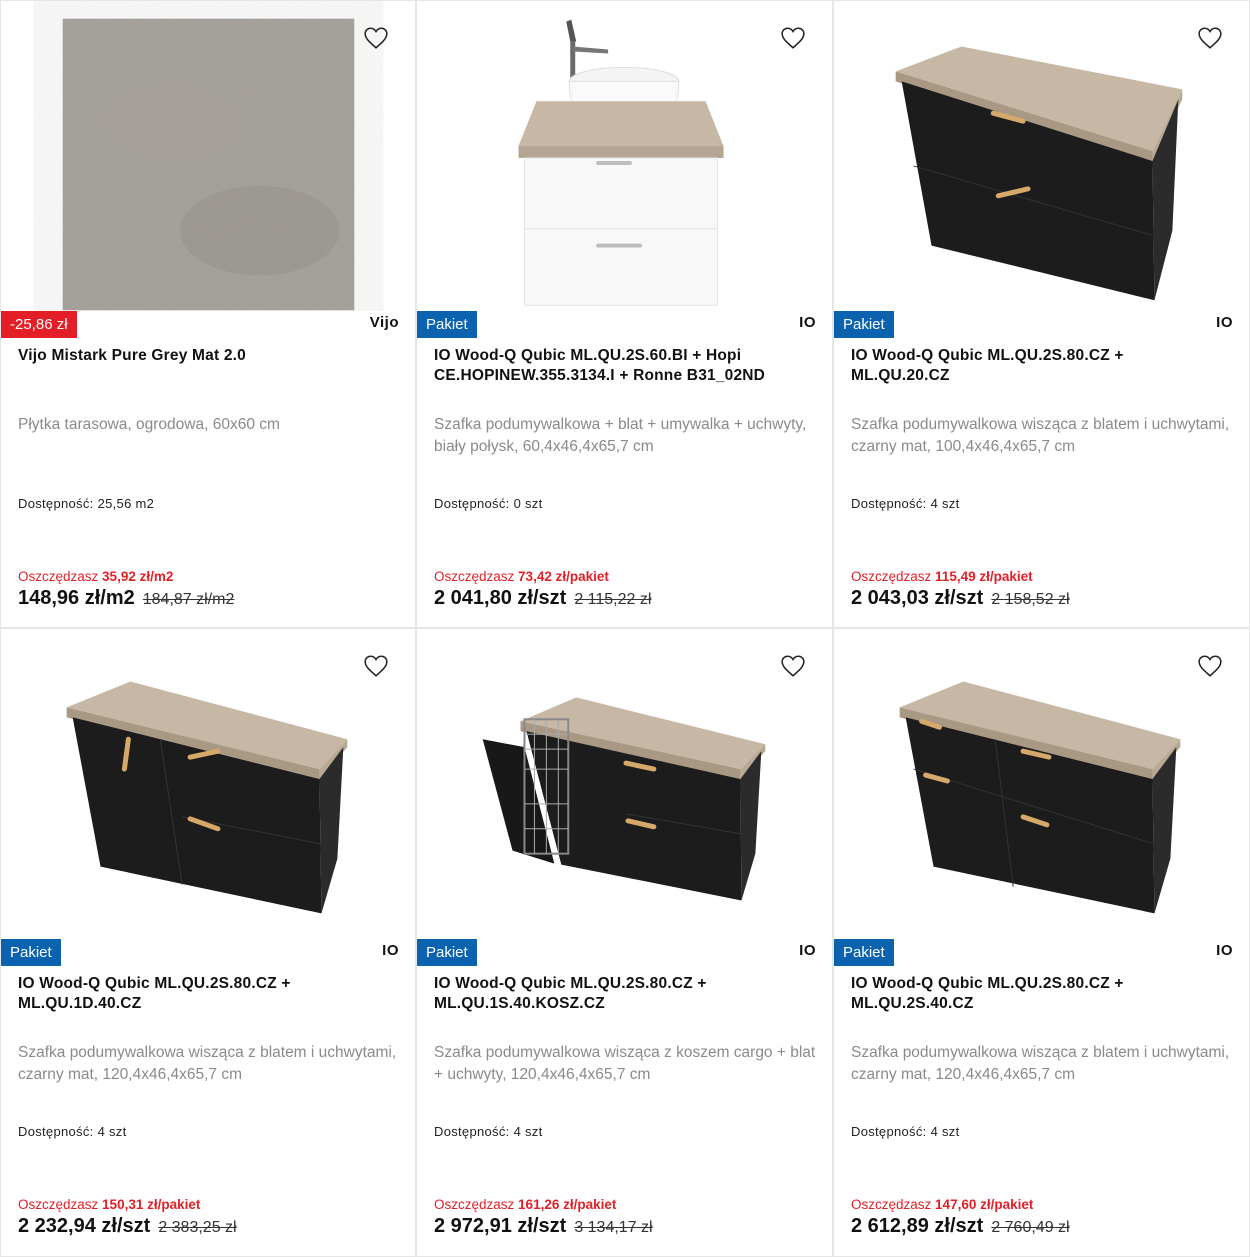  Describe the element at coordinates (151, 1204) in the screenshot. I see `savings-value: 150,31 zł/pakiet` at that location.